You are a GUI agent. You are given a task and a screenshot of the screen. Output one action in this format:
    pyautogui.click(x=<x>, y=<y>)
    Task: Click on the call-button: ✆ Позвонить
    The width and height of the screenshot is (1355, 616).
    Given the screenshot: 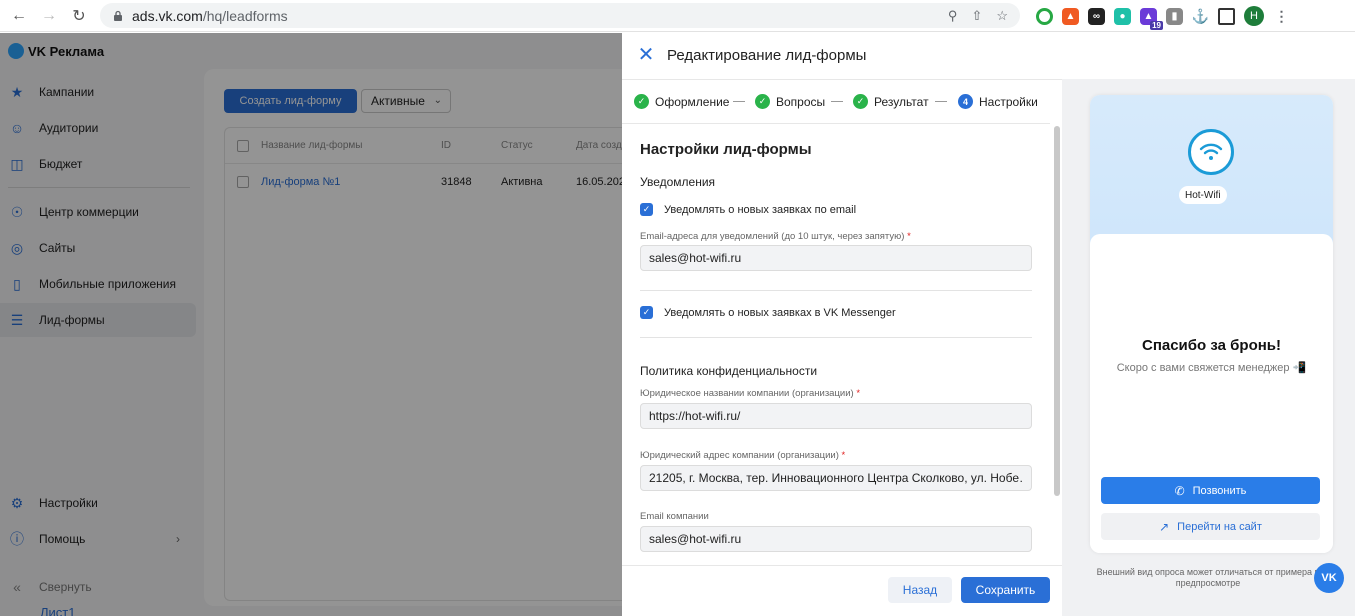 What is the action you would take?
    pyautogui.click(x=1210, y=490)
    